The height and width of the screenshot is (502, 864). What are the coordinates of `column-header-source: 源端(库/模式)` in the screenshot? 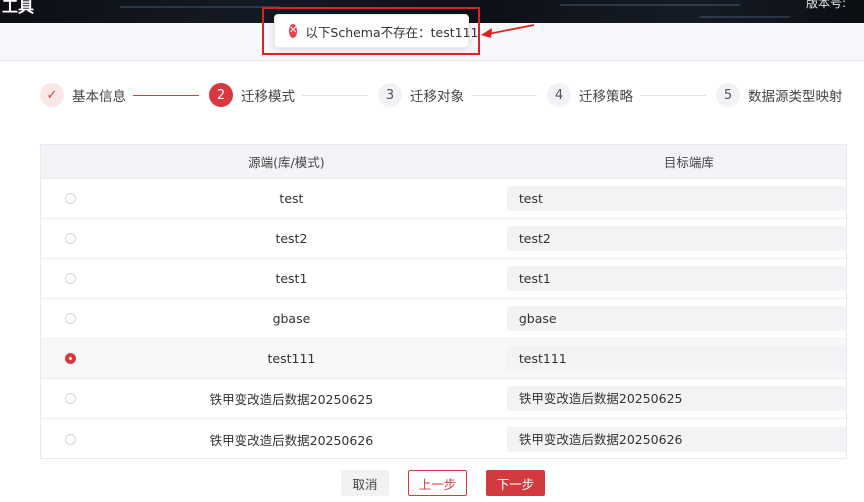 It's located at (286, 162).